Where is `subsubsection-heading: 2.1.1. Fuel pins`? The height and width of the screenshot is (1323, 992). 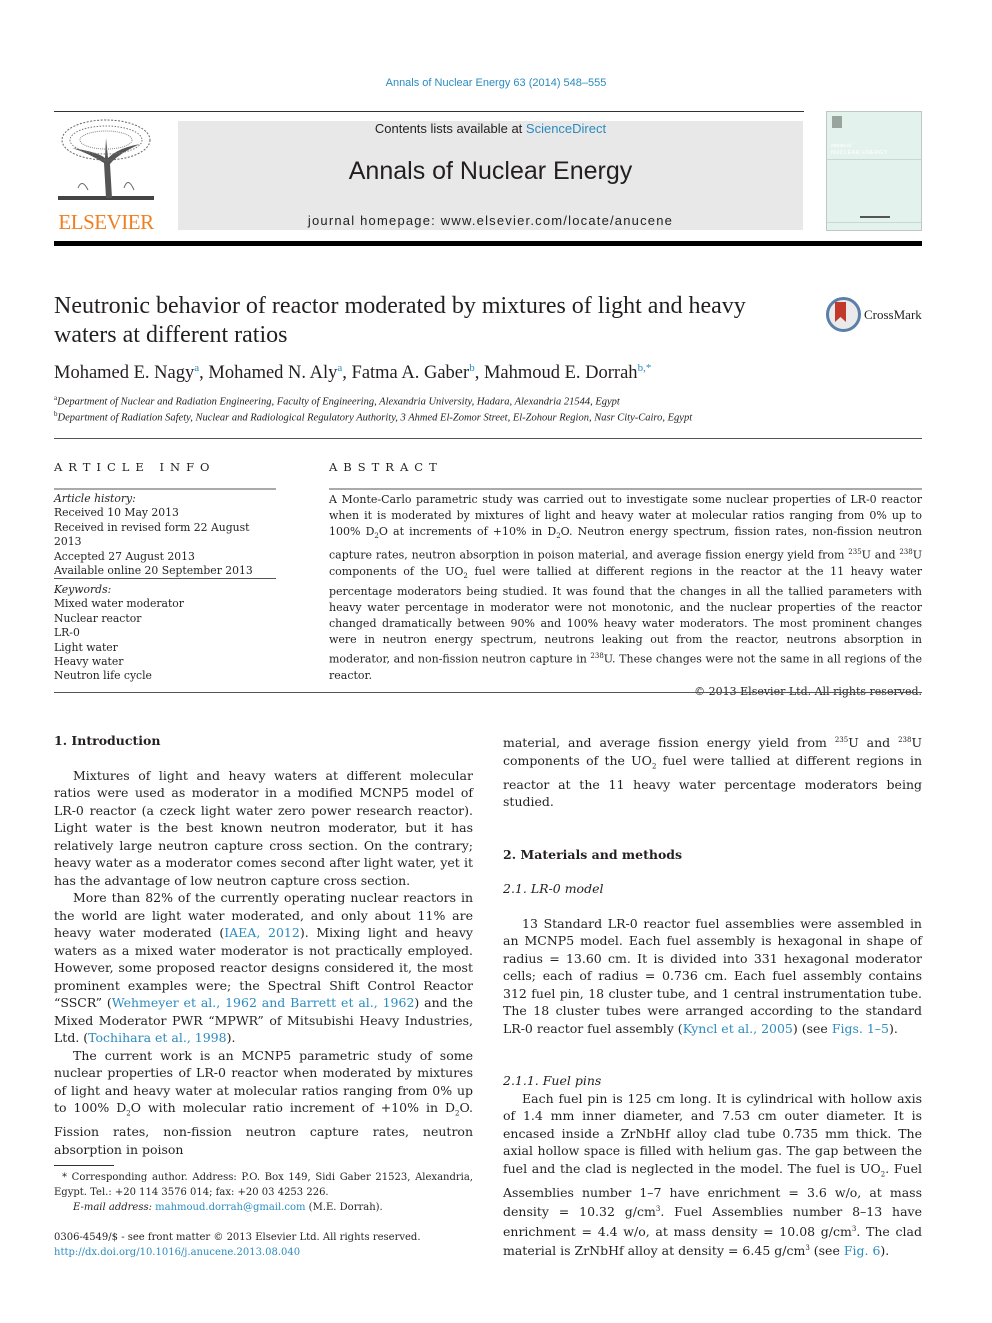 subsubsection-heading: 2.1.1. Fuel pins is located at coordinates (552, 1081).